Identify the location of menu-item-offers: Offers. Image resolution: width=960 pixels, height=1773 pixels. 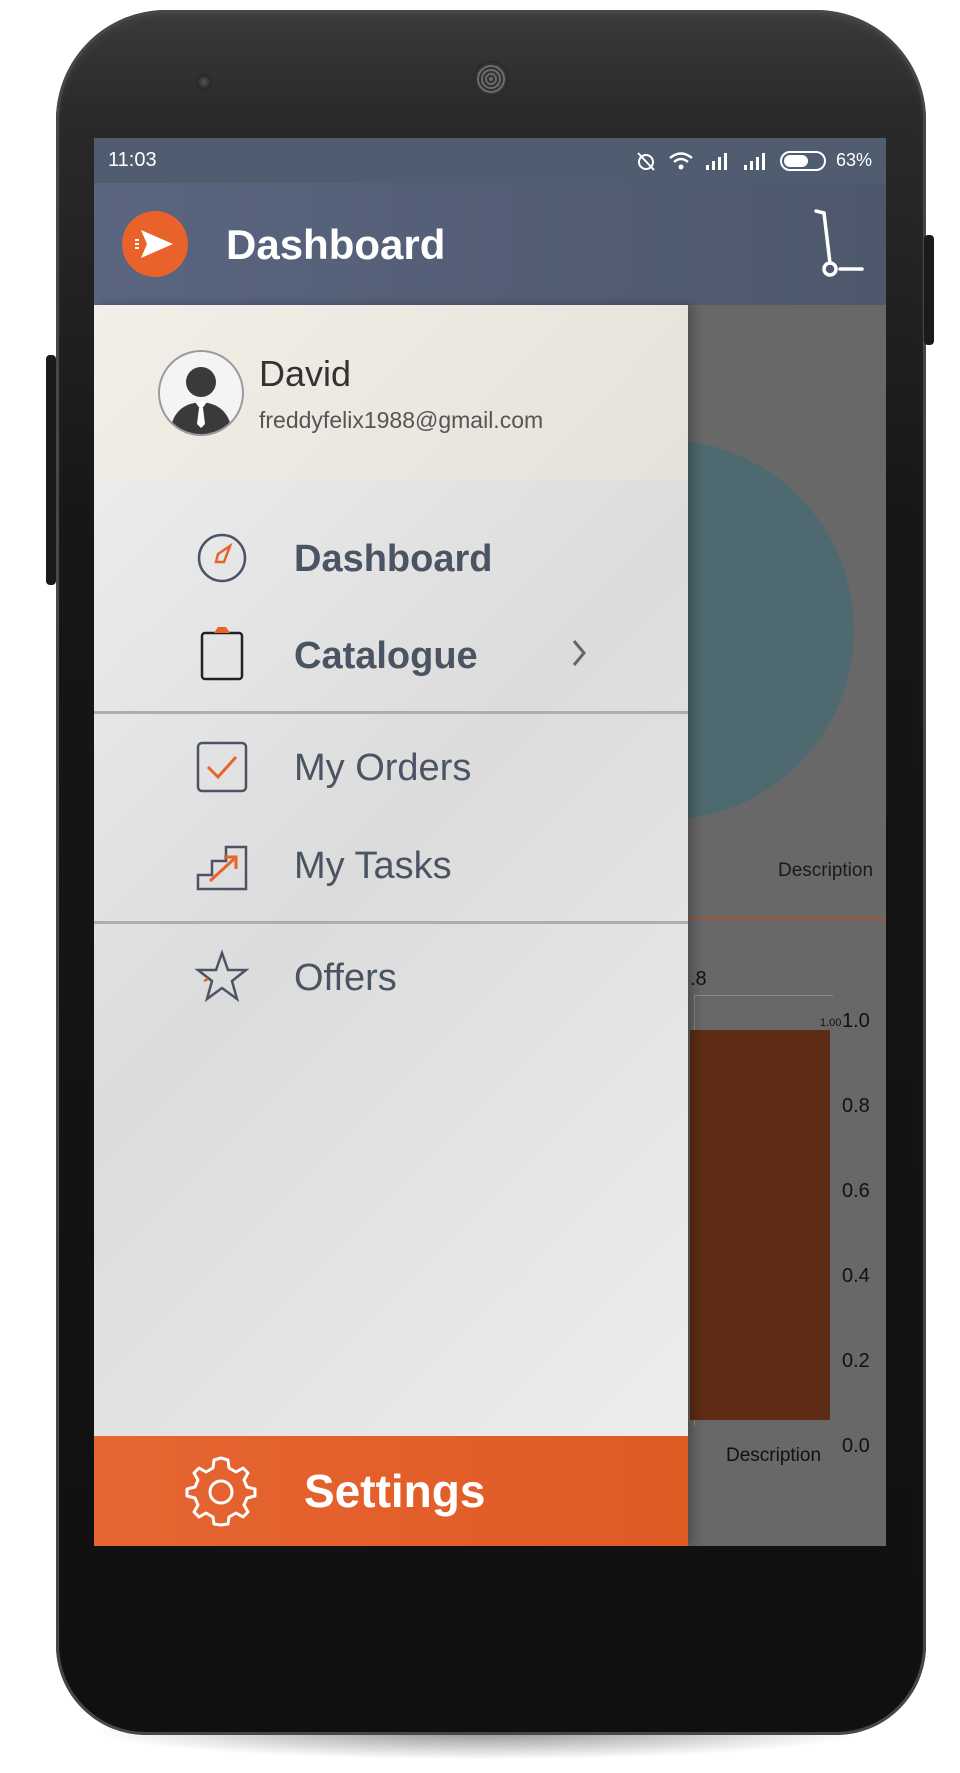
(391, 977).